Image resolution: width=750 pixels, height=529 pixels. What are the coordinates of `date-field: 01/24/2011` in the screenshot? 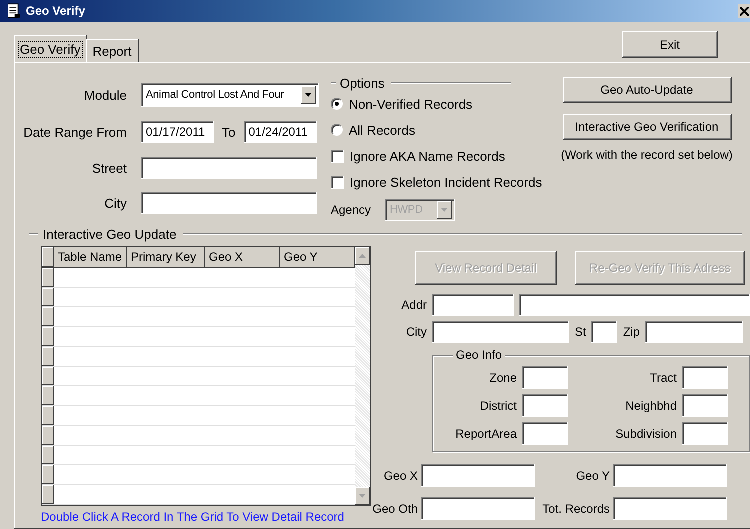 It's located at (280, 132).